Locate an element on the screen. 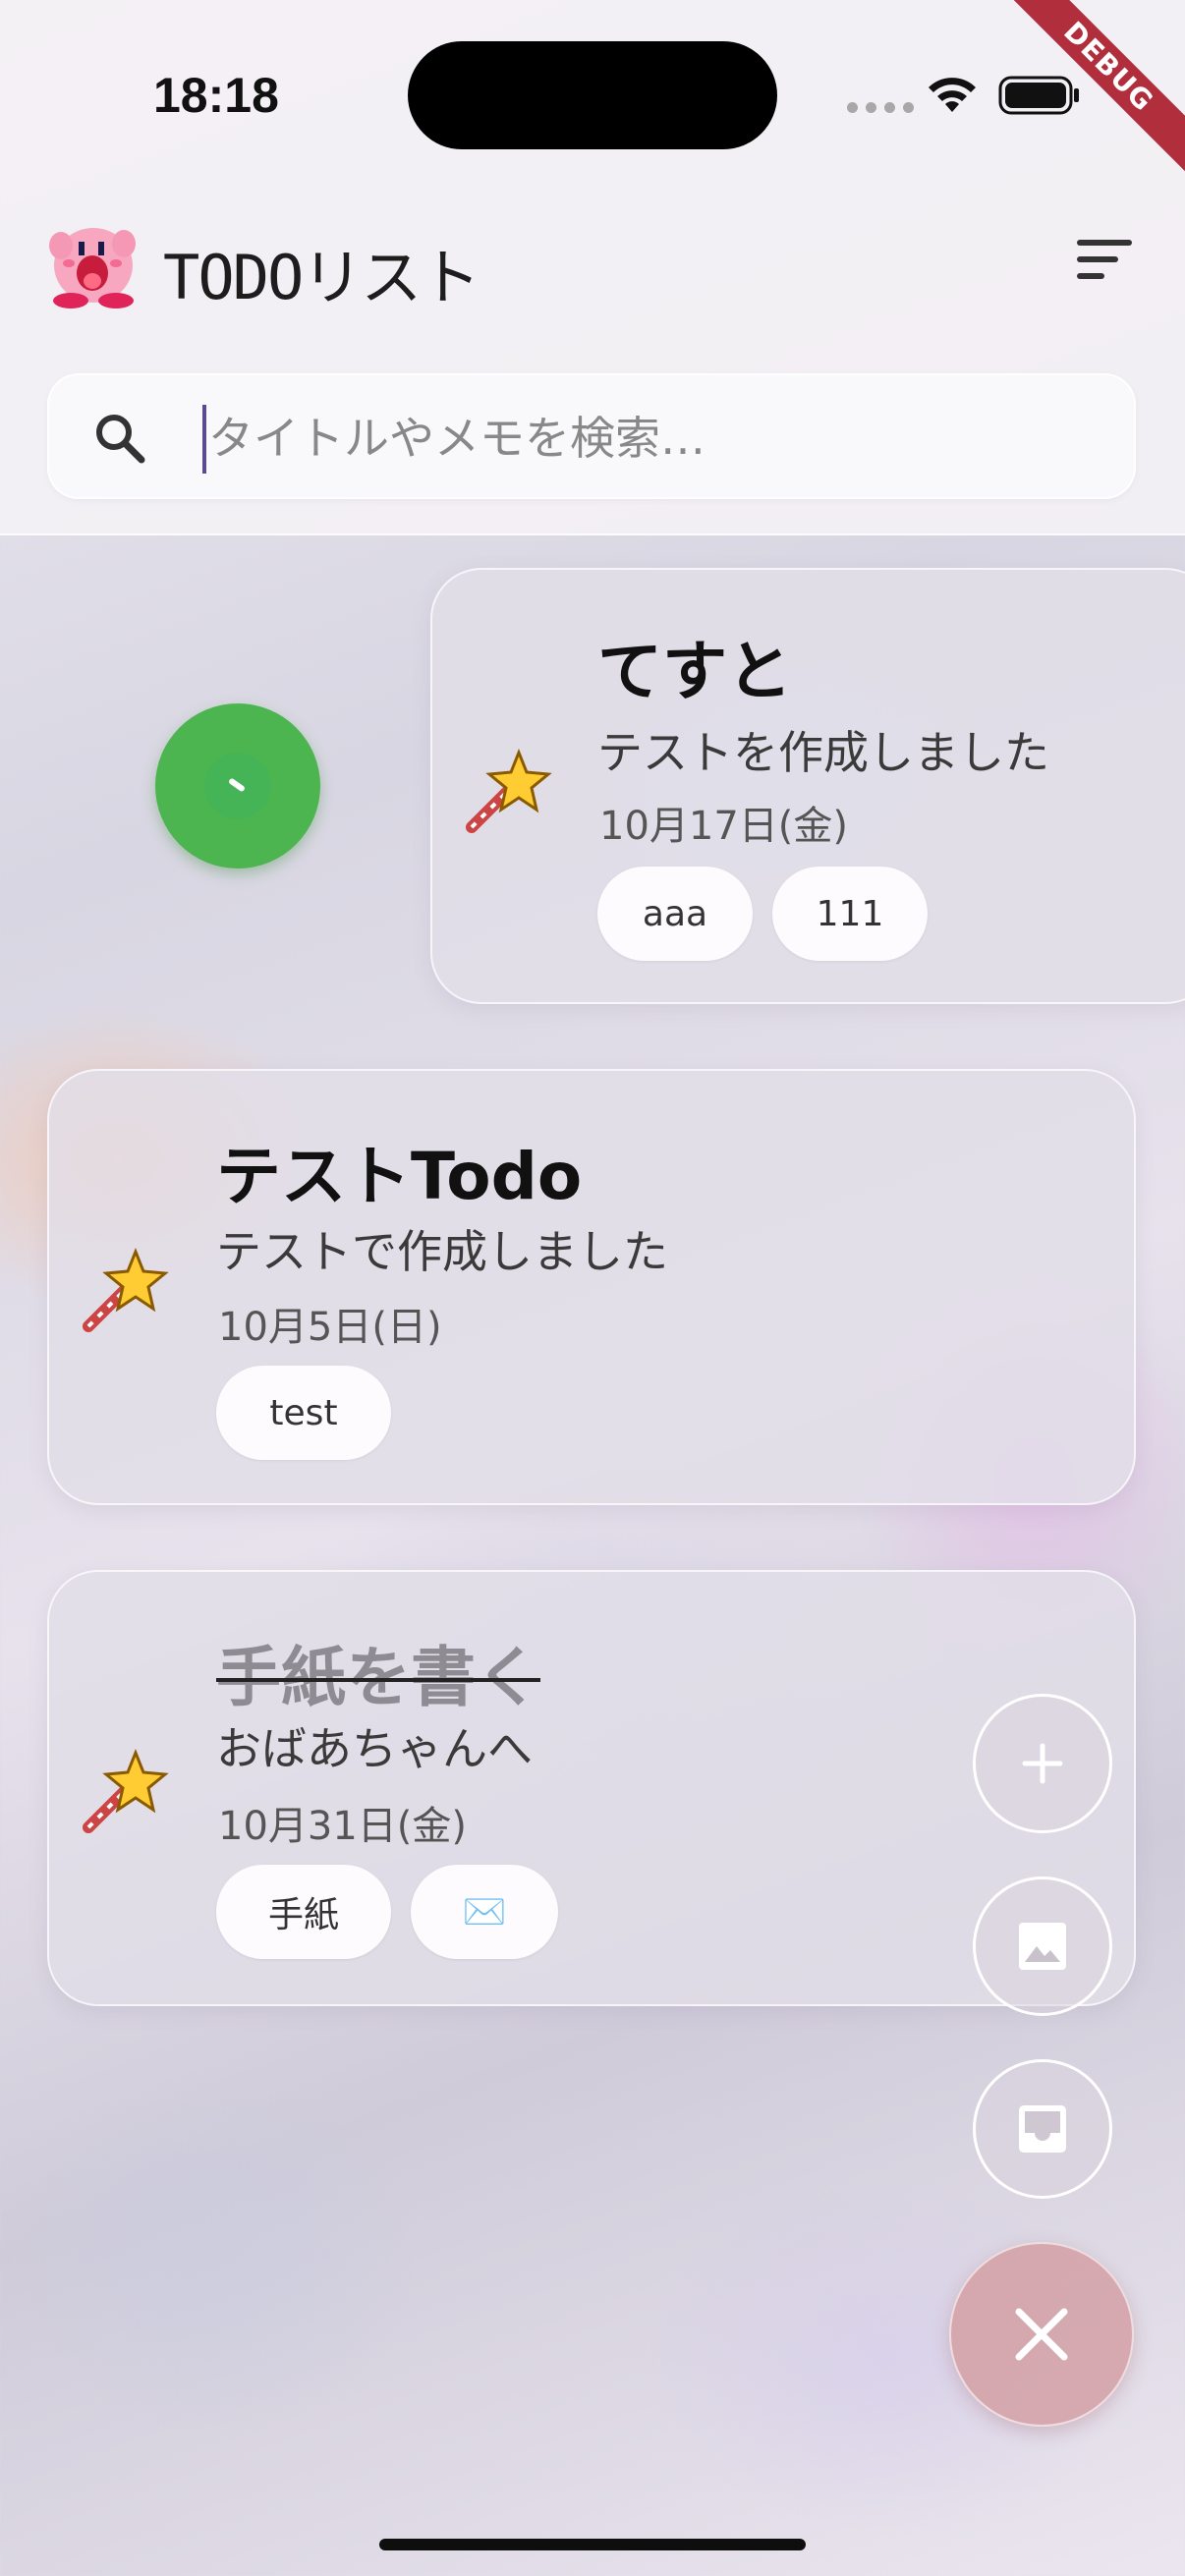  complete-swipe-button is located at coordinates (238, 785).